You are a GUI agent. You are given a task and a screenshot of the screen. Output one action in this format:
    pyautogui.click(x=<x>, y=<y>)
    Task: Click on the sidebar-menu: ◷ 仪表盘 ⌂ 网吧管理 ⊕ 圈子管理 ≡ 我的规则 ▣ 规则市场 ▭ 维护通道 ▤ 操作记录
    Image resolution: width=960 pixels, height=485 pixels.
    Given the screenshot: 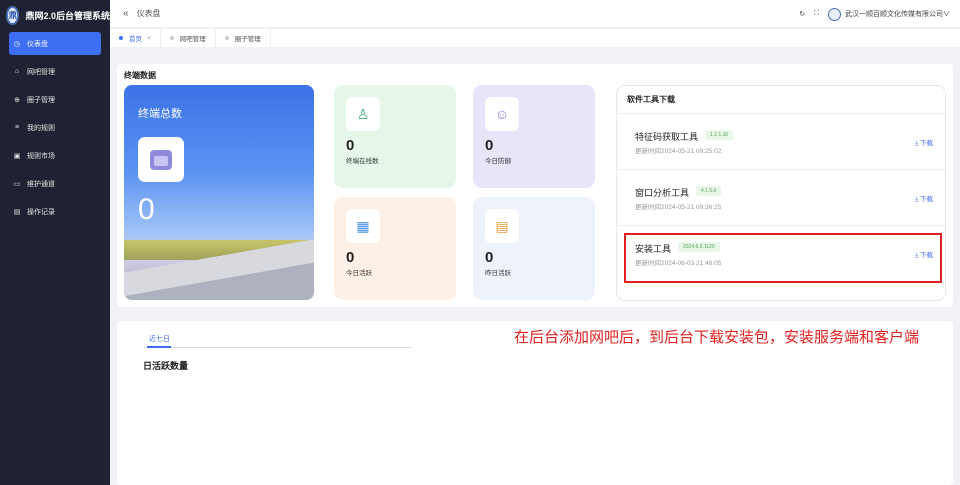 What is the action you would take?
    pyautogui.click(x=55, y=127)
    